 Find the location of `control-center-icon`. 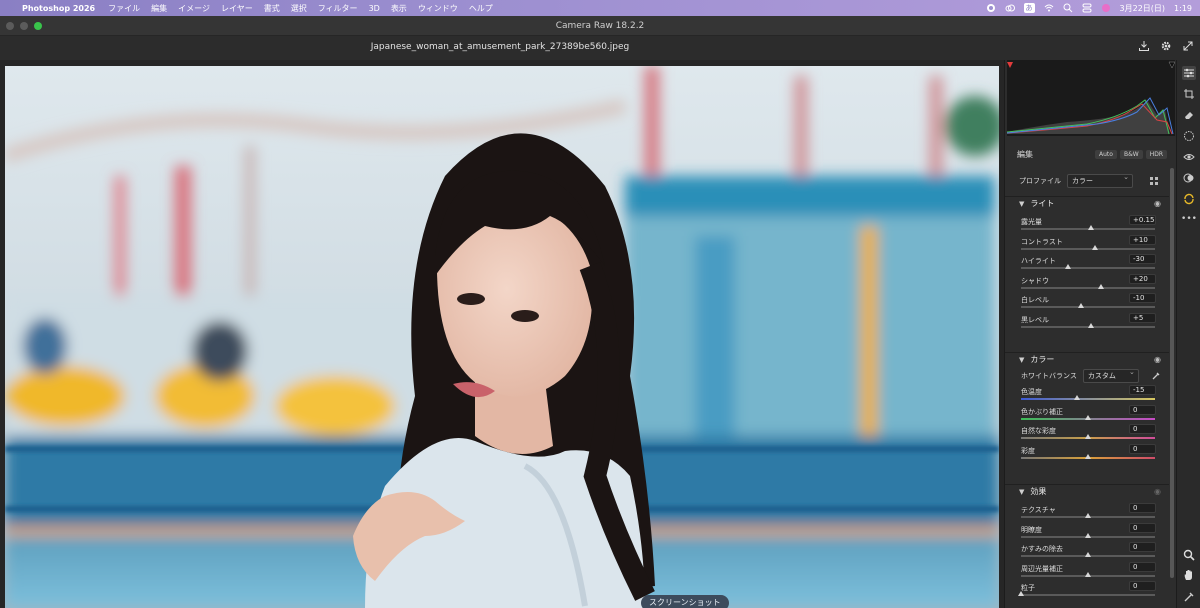

control-center-icon is located at coordinates (1087, 8).